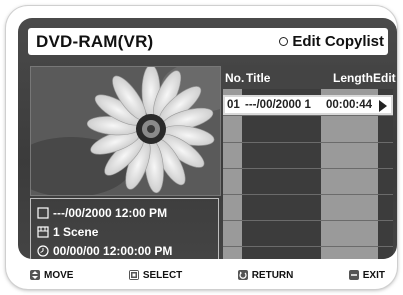  What do you see at coordinates (349, 105) in the screenshot?
I see `row-length: 00:00:44` at bounding box center [349, 105].